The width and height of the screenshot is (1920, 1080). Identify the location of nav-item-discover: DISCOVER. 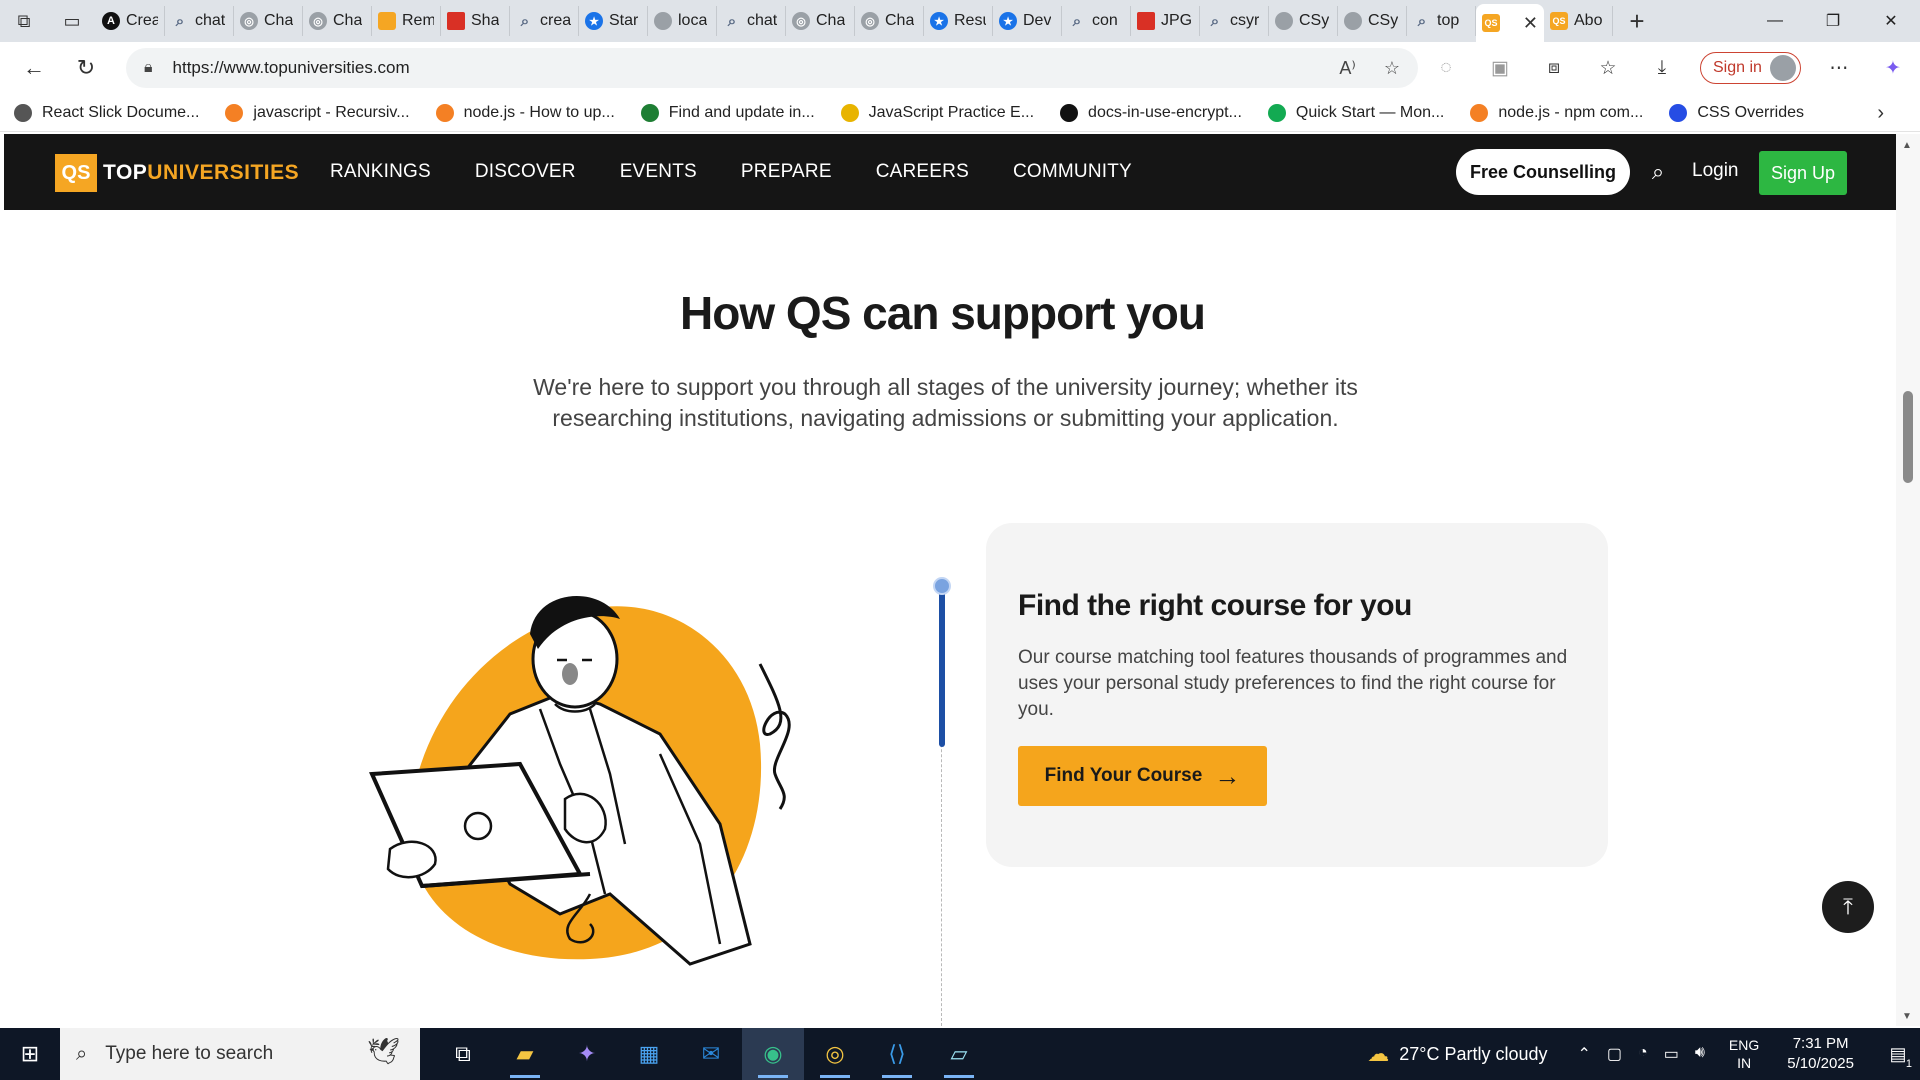
(525, 172).